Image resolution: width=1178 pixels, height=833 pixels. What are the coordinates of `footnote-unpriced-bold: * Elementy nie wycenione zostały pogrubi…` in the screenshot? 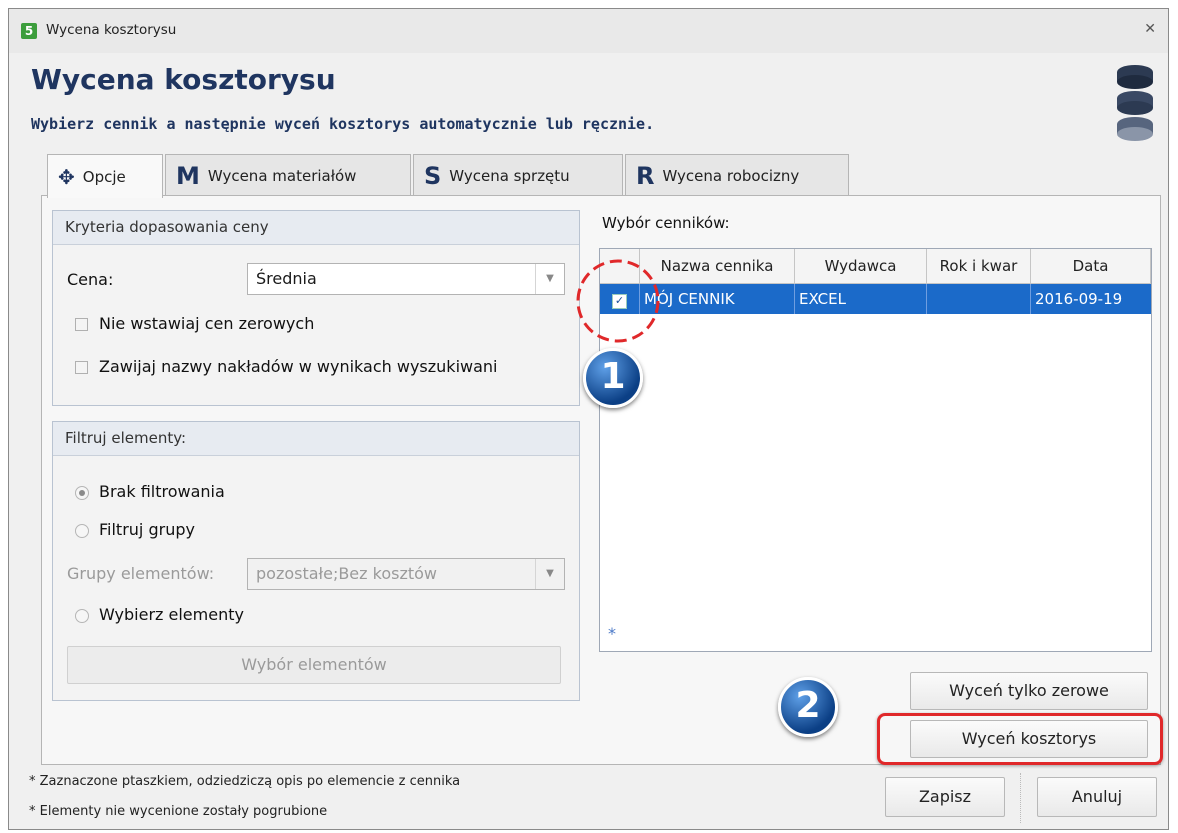 It's located at (178, 811).